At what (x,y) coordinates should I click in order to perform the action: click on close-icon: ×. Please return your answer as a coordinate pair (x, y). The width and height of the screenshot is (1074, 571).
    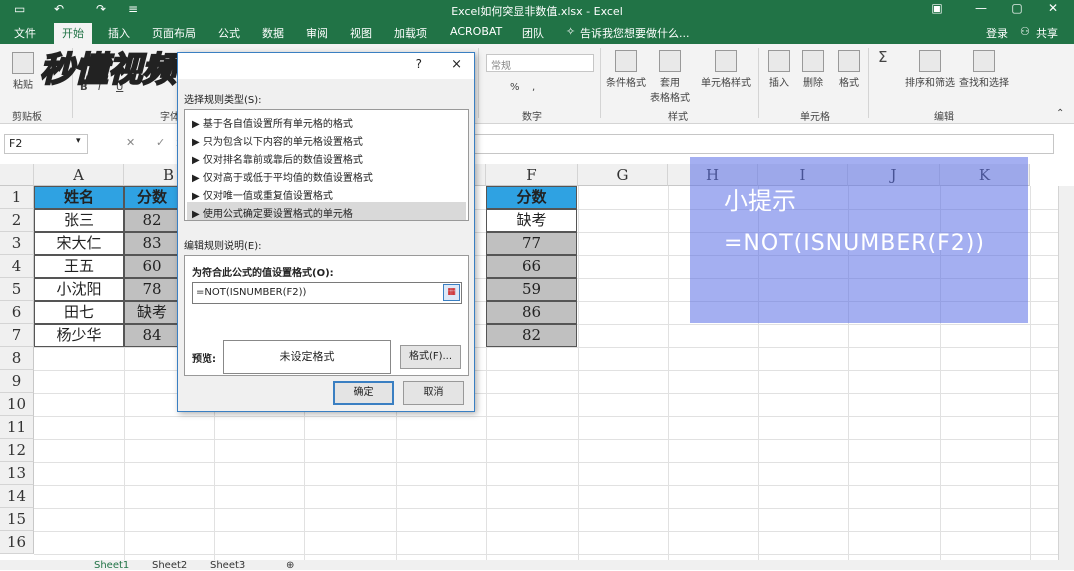
    Looking at the image, I should click on (456, 64).